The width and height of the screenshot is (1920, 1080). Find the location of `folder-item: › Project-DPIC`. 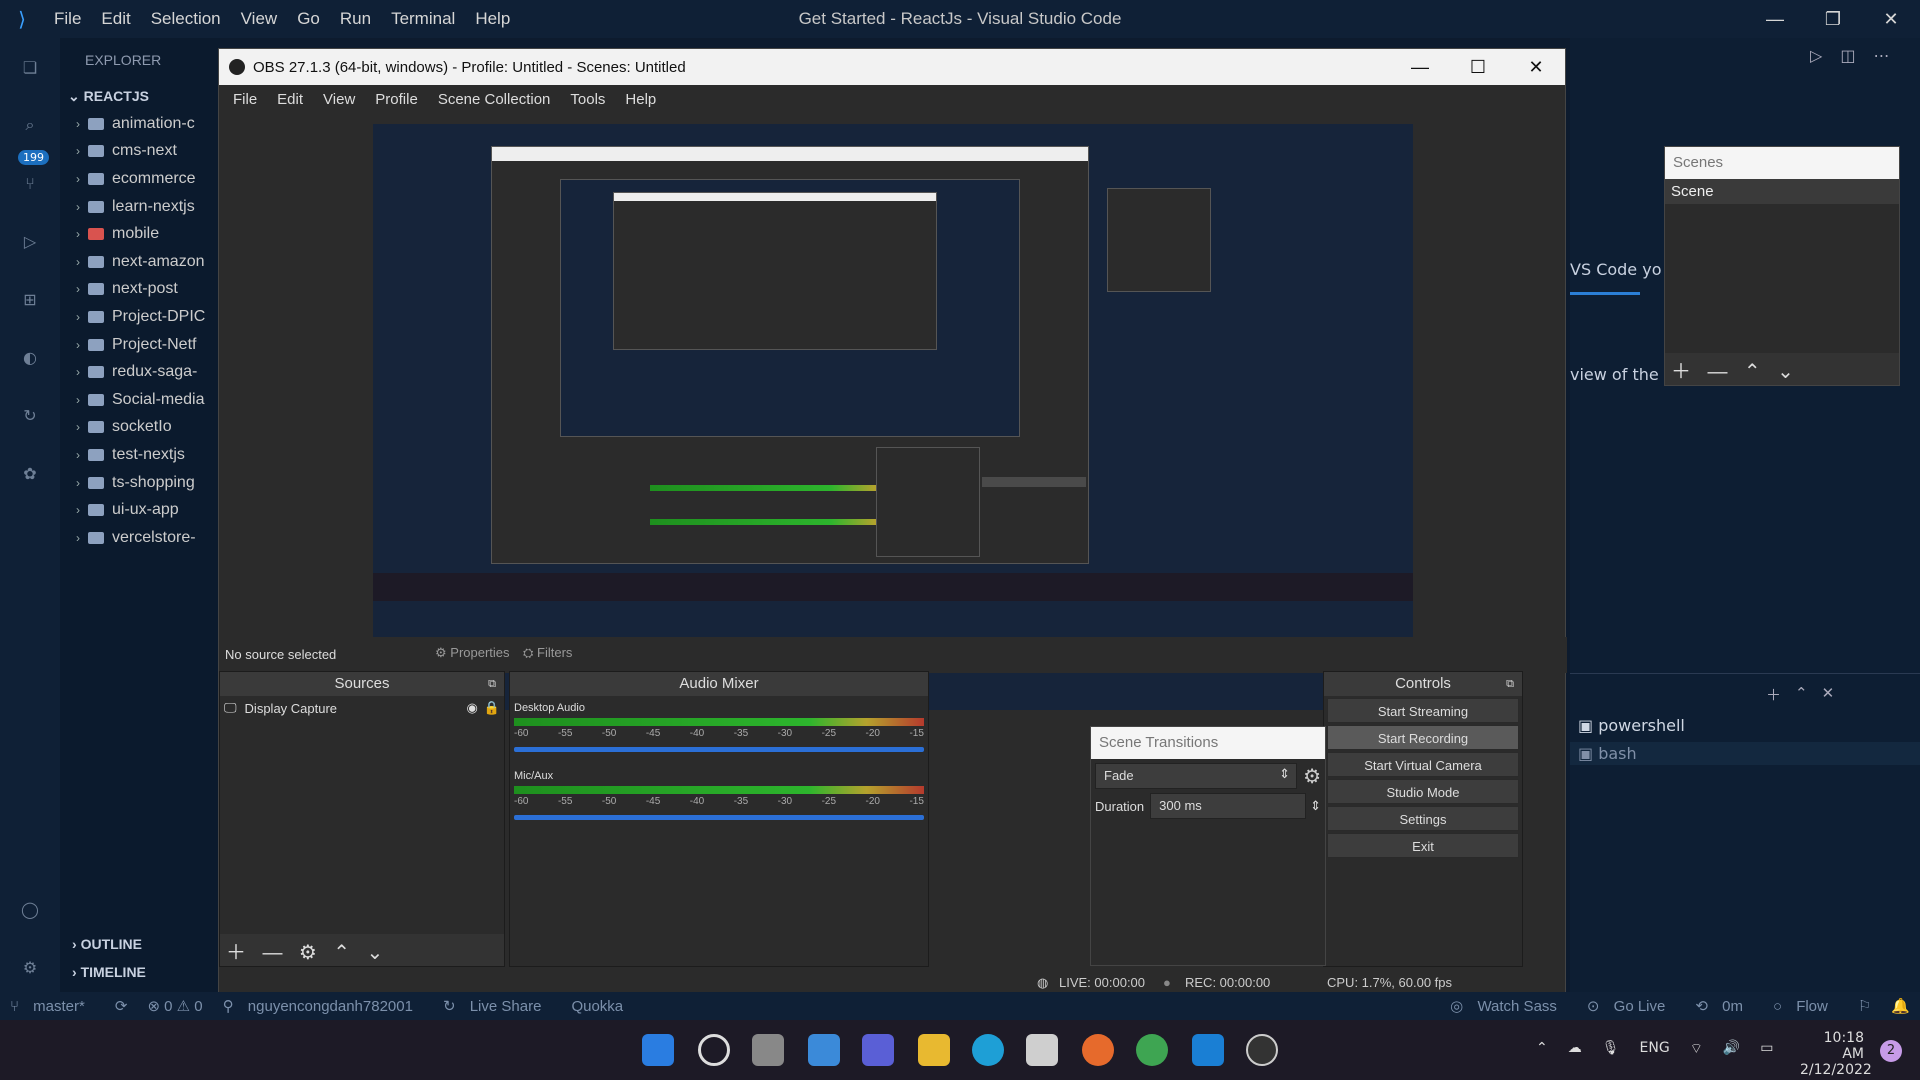

folder-item: › Project-DPIC is located at coordinates (140, 317).